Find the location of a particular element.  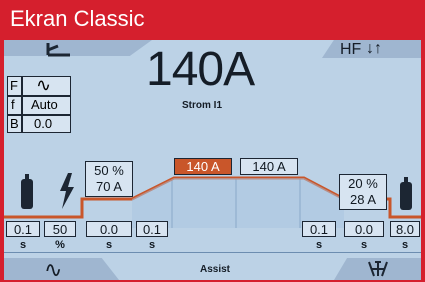

pre-gas-time-unit: s is located at coordinates (23, 245).